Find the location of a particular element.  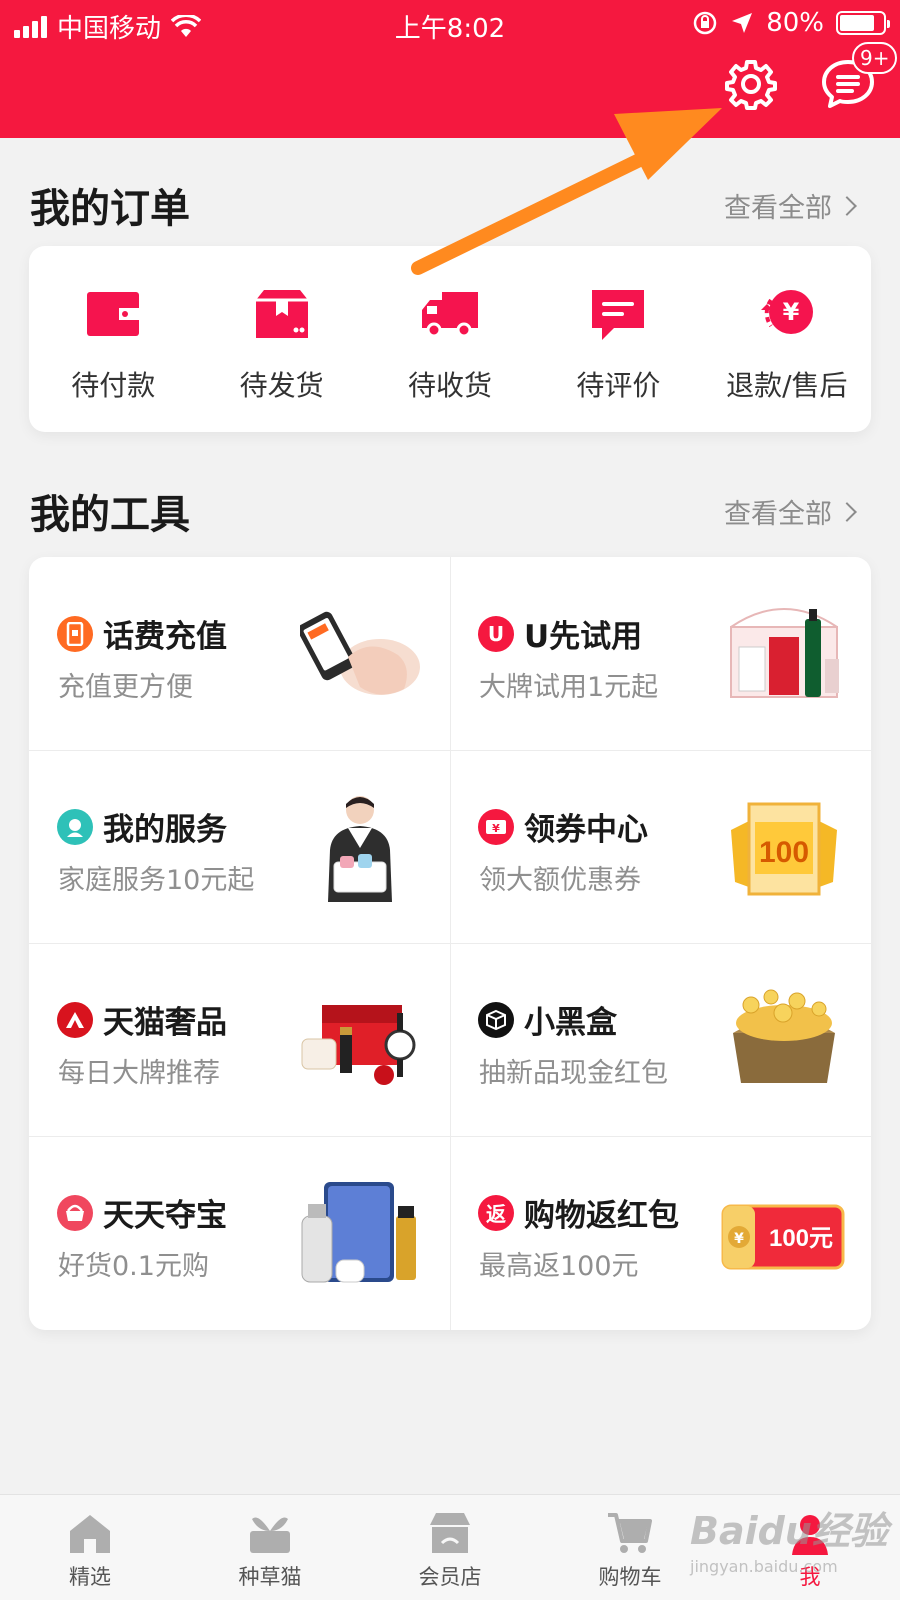

tool-subtitle: 大牌试用1元起 is located at coordinates (569, 687).